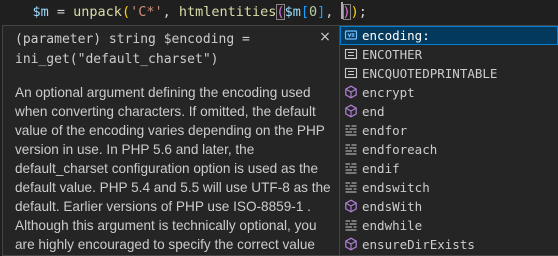  Describe the element at coordinates (381, 168) in the screenshot. I see `suggestion-label: endif` at that location.